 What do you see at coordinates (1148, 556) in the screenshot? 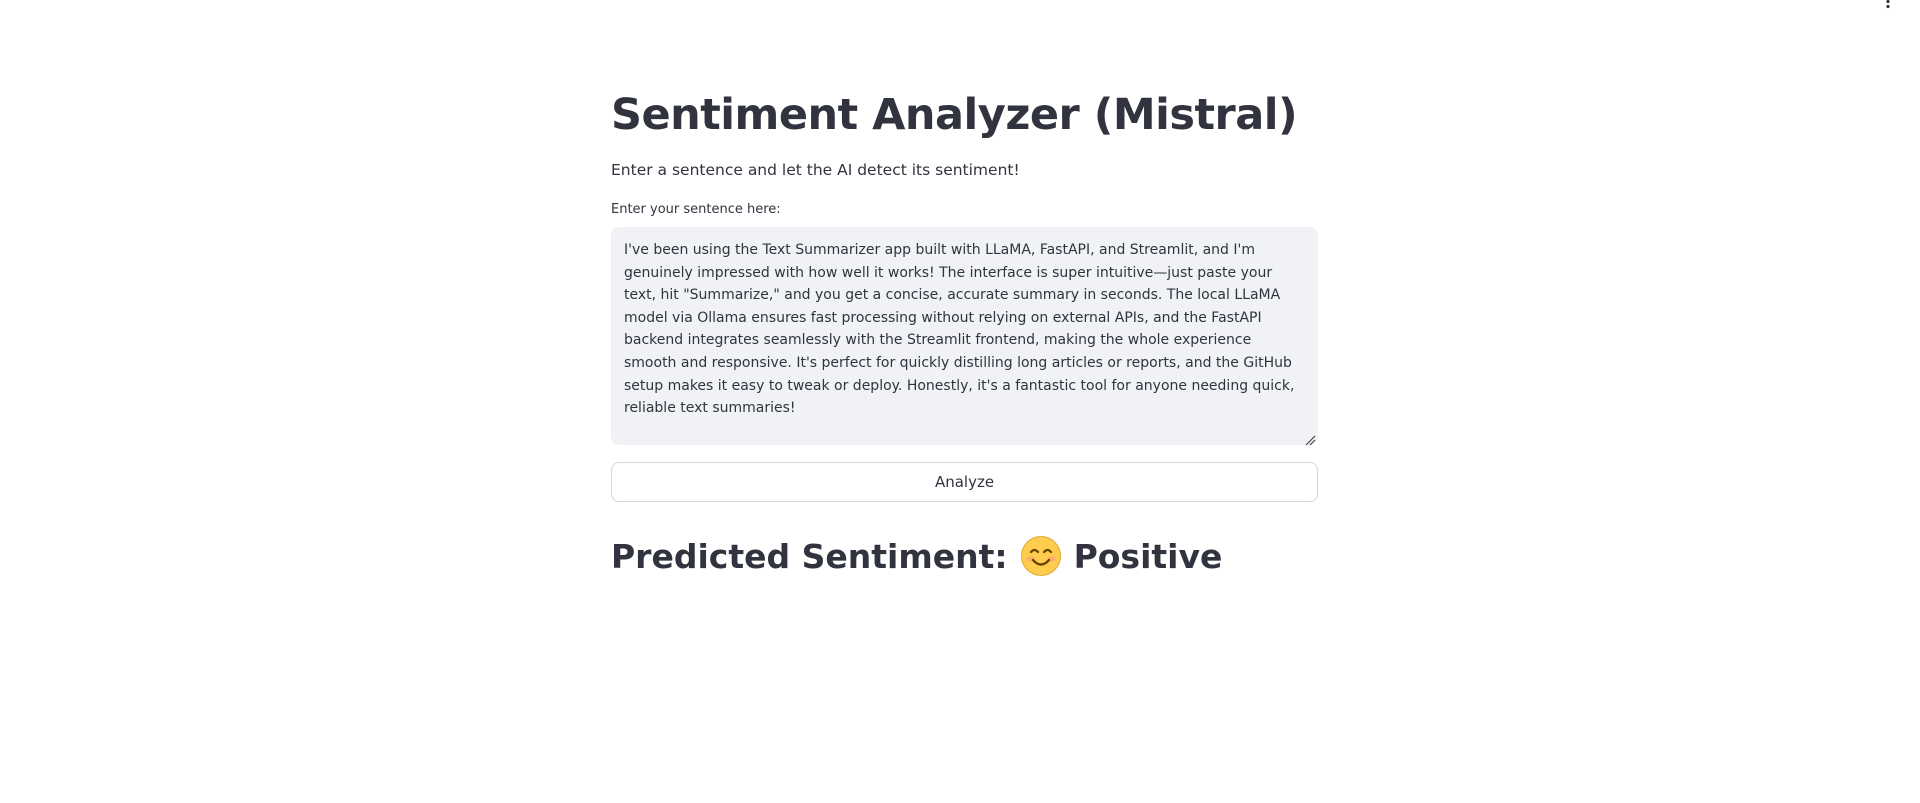
I see `sentiment-label: Positive` at bounding box center [1148, 556].